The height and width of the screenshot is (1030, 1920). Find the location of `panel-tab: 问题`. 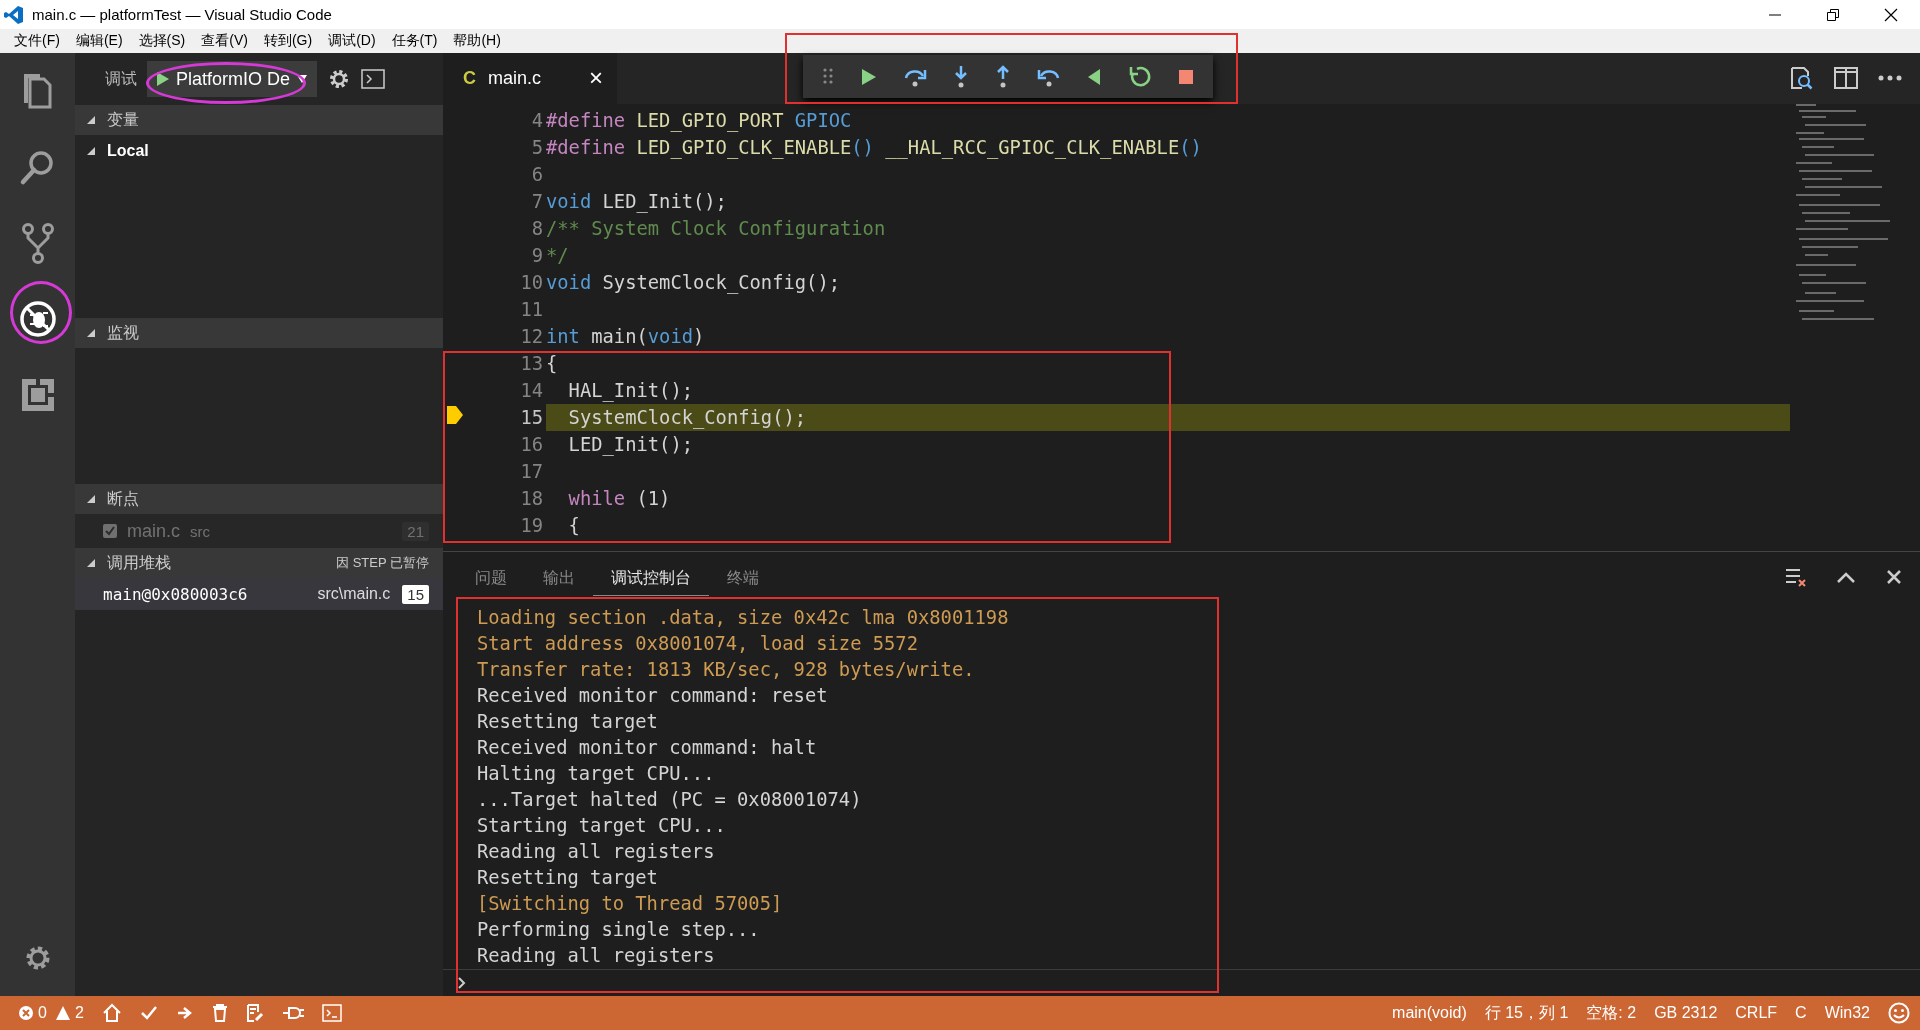

panel-tab: 问题 is located at coordinates (491, 582).